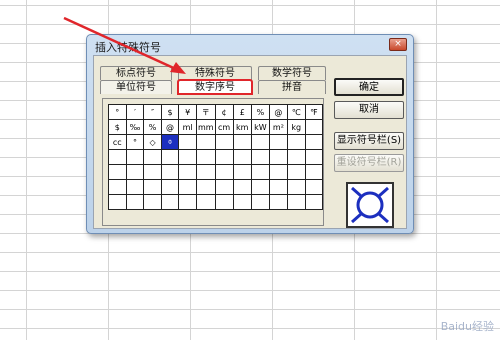 Image resolution: width=500 pixels, height=340 pixels. I want to click on symbol-cell: km, so click(242, 127).